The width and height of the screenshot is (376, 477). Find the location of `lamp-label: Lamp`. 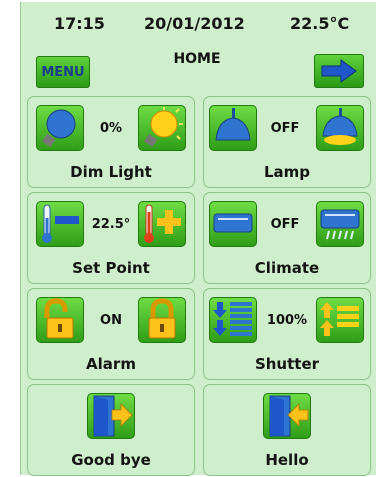

lamp-label: Lamp is located at coordinates (287, 172).